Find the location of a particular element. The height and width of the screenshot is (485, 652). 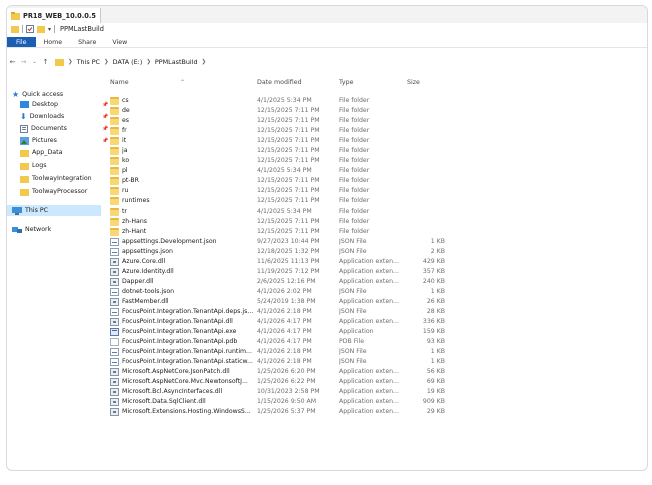

file-row: it 12/15/2025 7:11 PM File folder is located at coordinates (377, 141).